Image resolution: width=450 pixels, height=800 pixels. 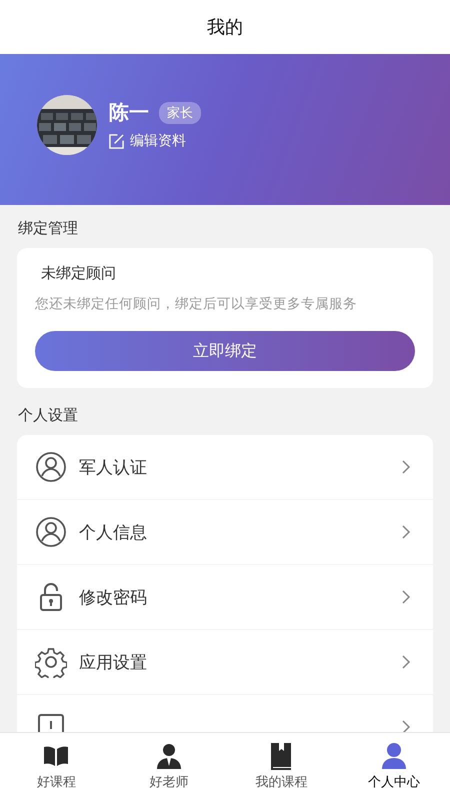 I want to click on tab: 个人中心, so click(x=394, y=766).